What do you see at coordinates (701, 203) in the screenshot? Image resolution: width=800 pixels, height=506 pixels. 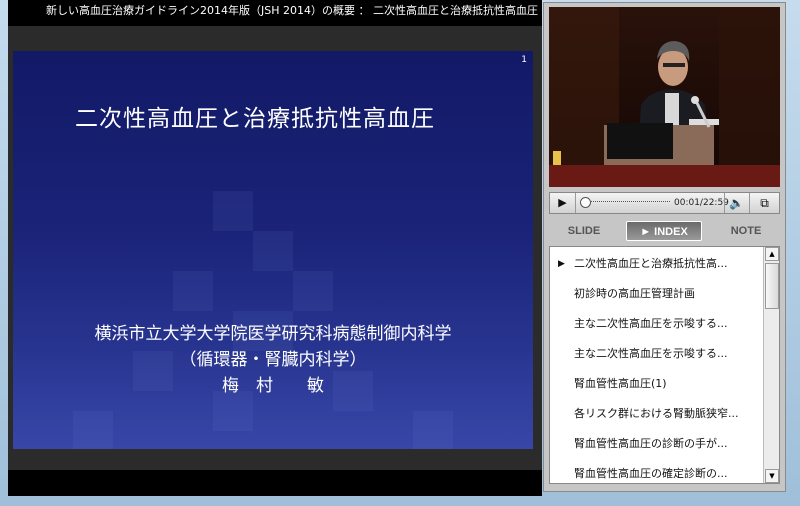 I see `time-display: 00:01/22:59` at bounding box center [701, 203].